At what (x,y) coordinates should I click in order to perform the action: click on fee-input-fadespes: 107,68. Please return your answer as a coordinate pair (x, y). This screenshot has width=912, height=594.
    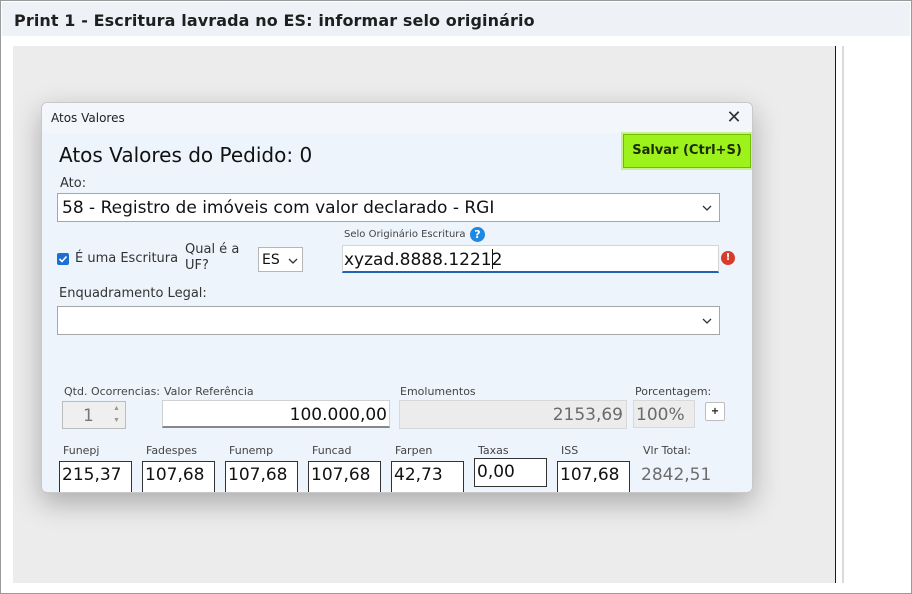
    Looking at the image, I should click on (178, 476).